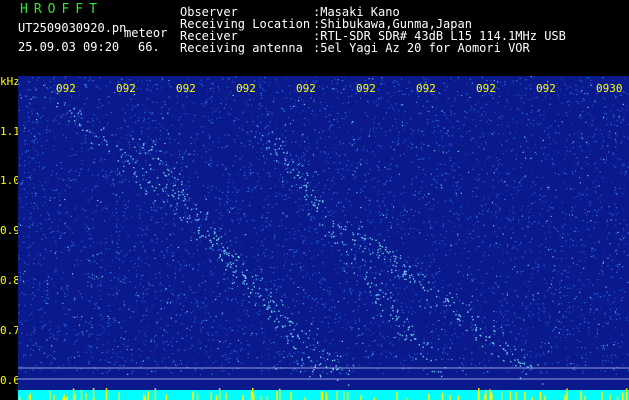  I want to click on app-title: HROFFT, so click(61, 9).